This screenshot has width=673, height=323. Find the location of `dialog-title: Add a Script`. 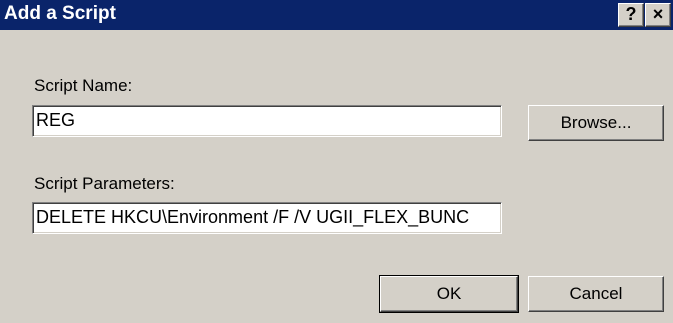

dialog-title: Add a Script is located at coordinates (60, 13).